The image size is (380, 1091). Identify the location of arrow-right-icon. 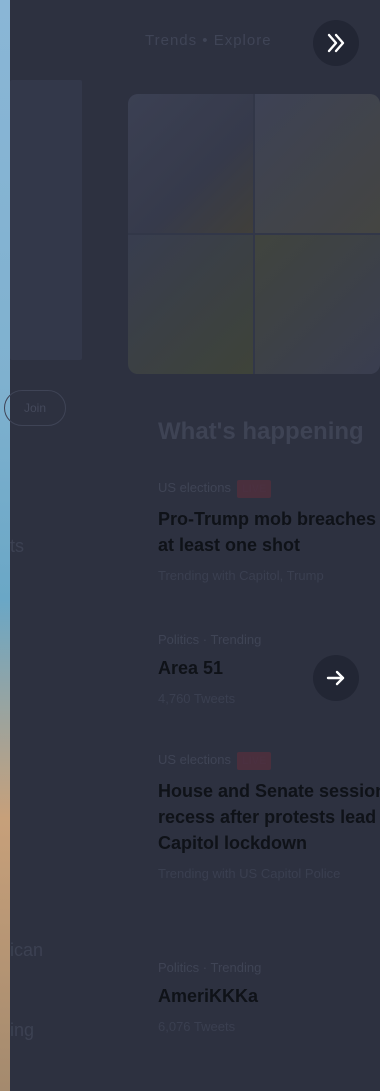
(336, 678).